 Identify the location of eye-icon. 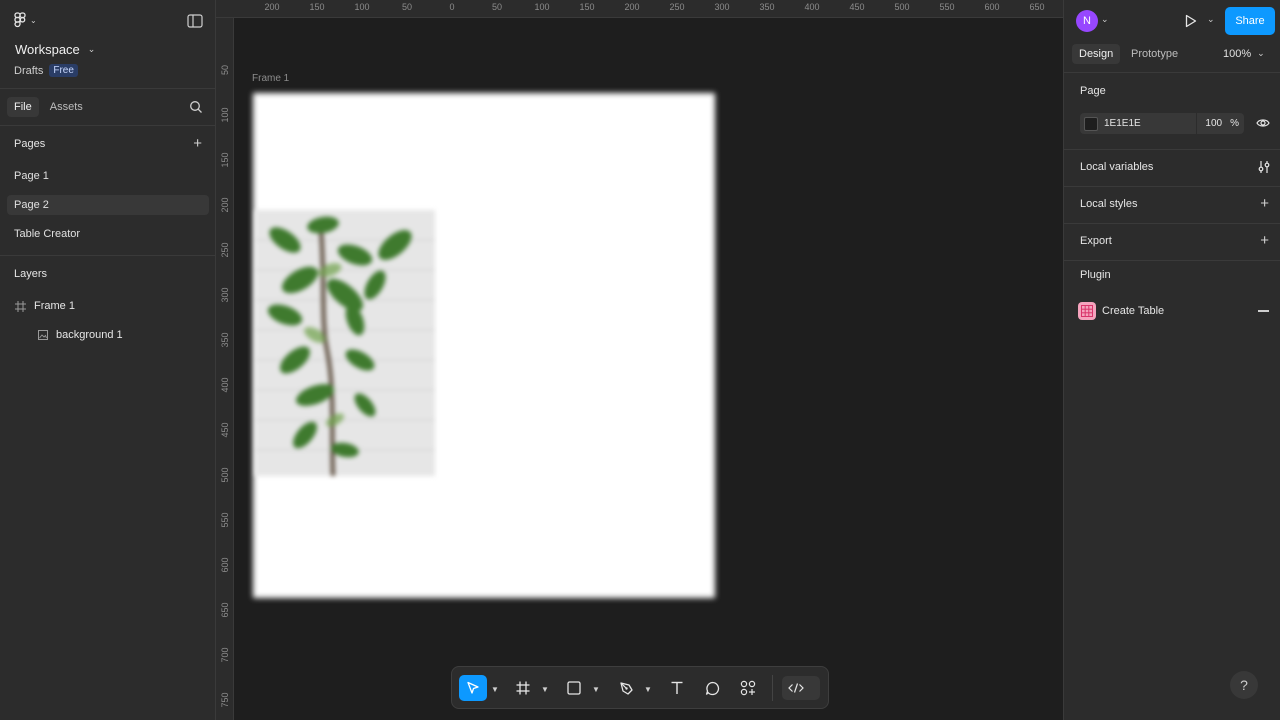
(1263, 123).